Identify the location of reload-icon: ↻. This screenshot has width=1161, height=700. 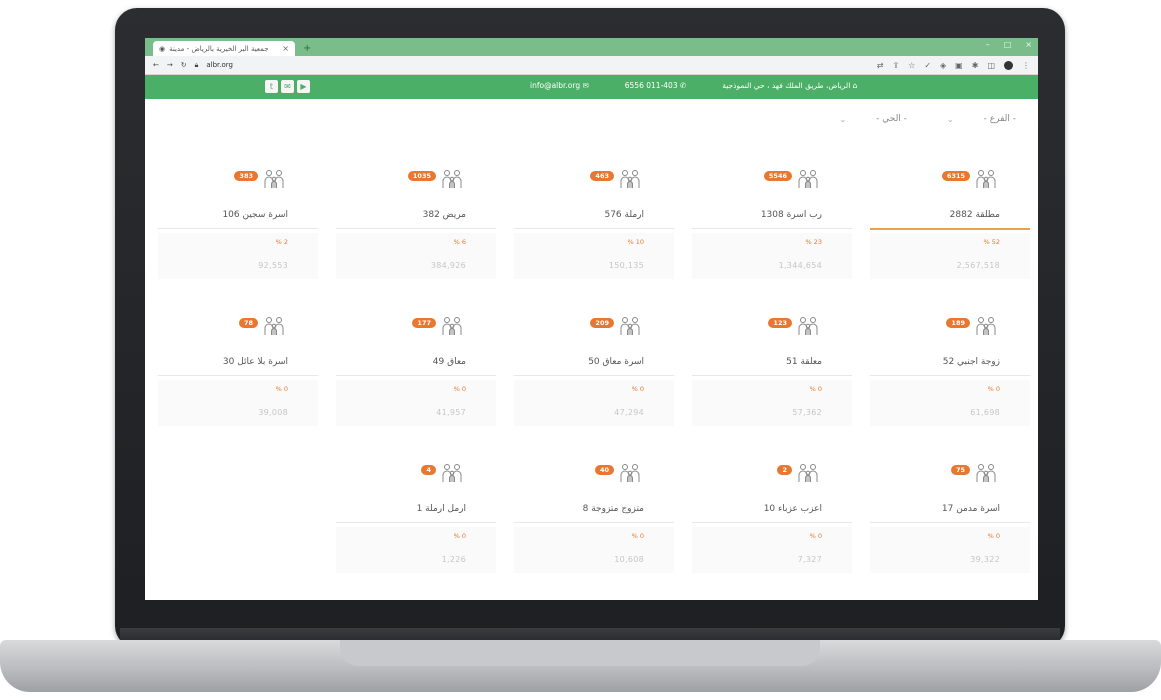
(184, 65).